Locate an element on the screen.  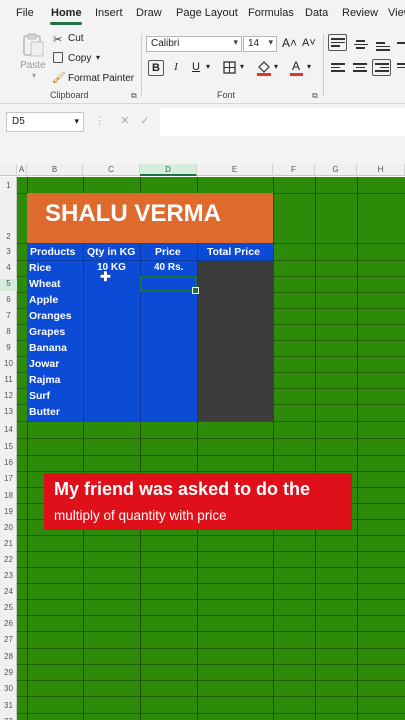
row-header: 19 is located at coordinates (8, 513).